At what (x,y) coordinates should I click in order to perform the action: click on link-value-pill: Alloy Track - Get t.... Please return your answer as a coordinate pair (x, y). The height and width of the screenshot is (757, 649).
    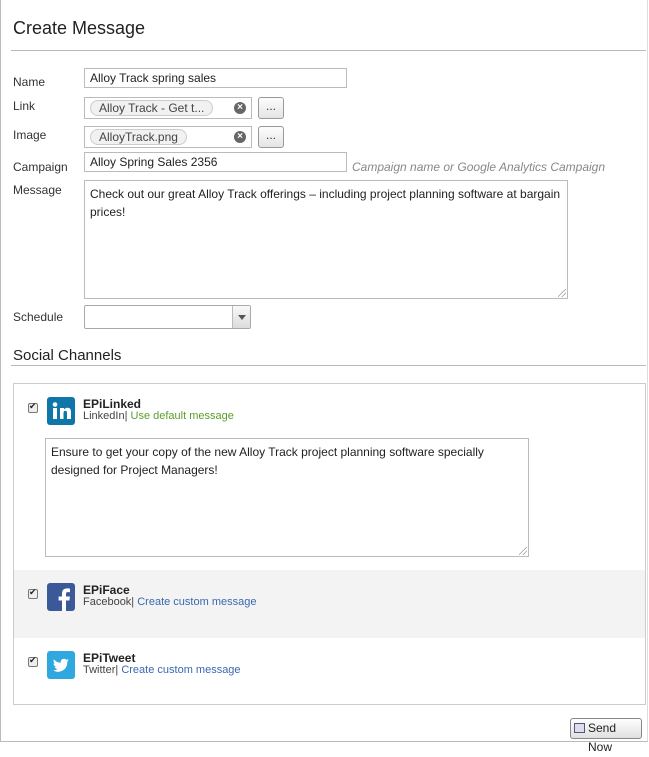
    Looking at the image, I should click on (152, 108).